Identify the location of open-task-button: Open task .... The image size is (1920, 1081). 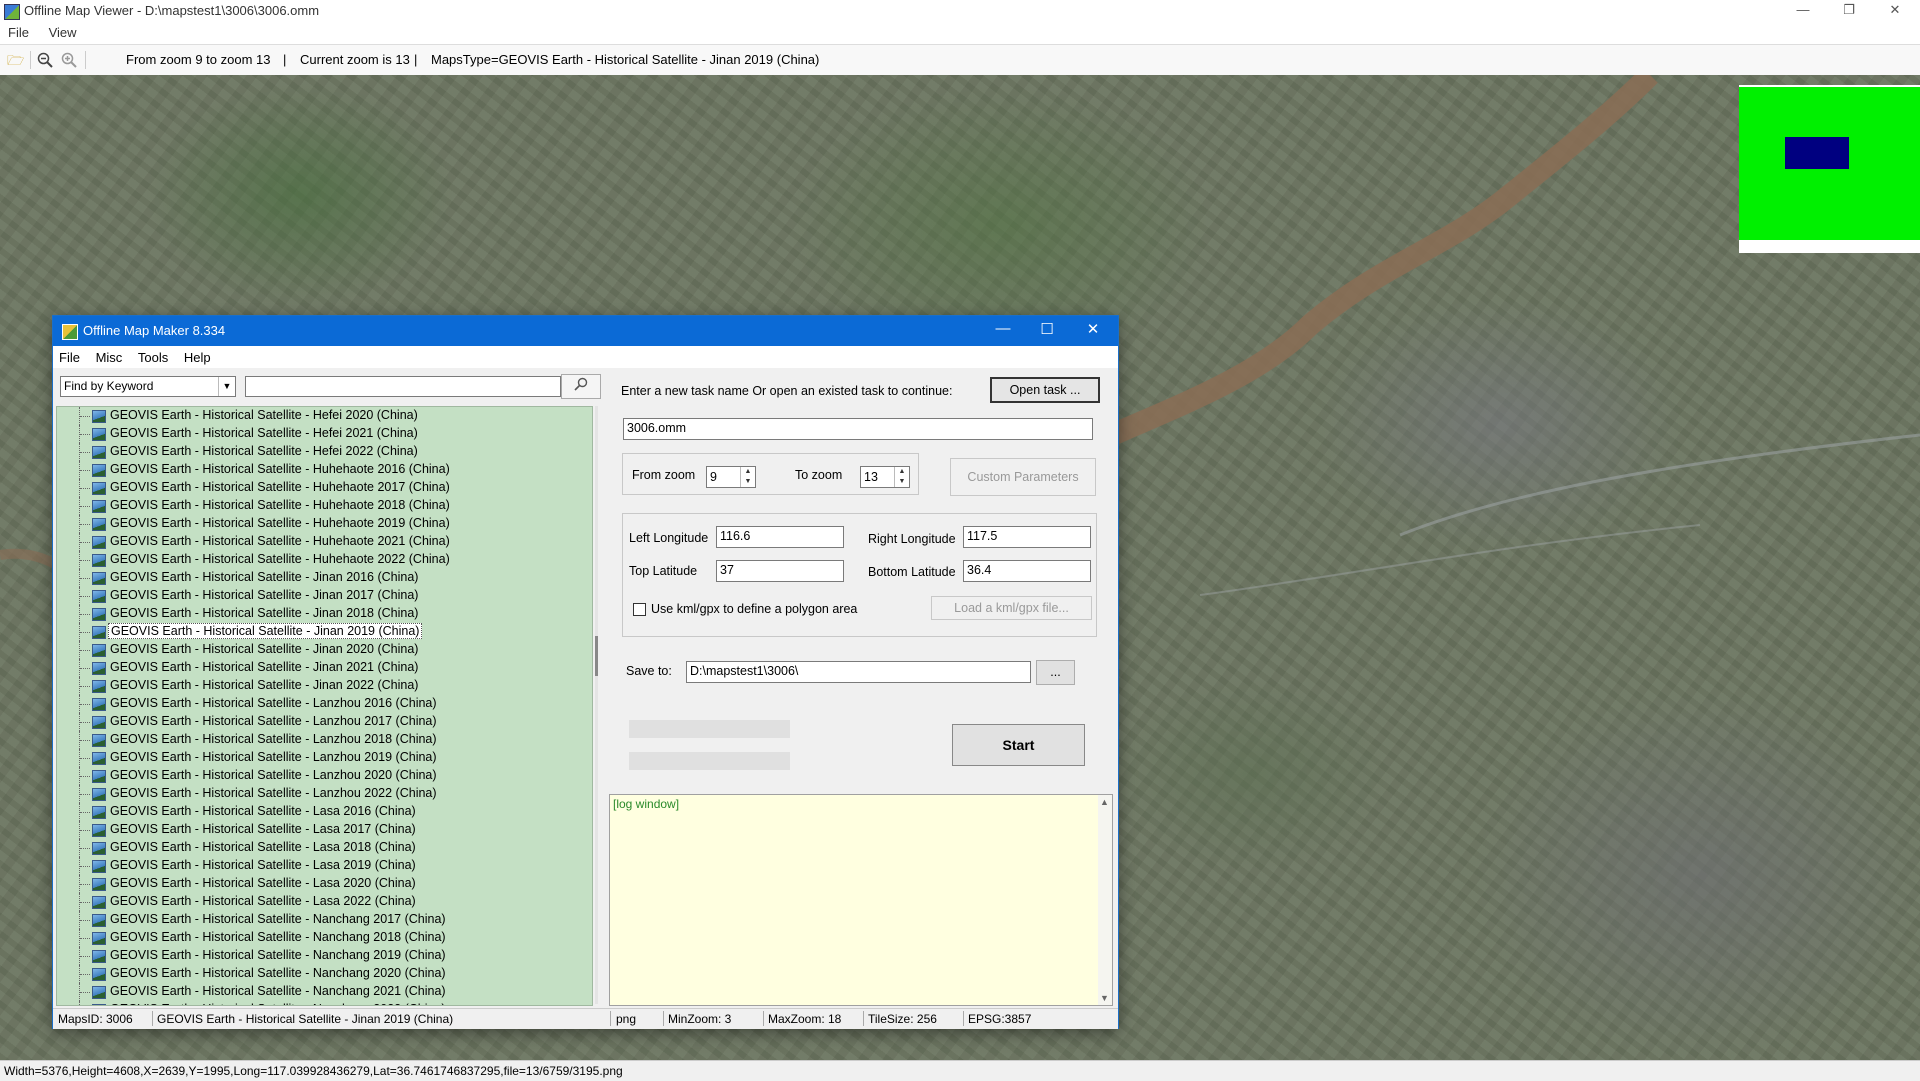
(1045, 390).